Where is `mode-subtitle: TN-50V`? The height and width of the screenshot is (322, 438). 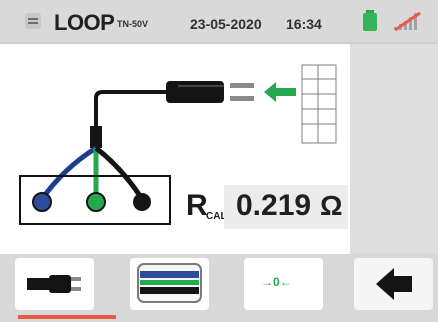
mode-subtitle: TN-50V is located at coordinates (133, 24).